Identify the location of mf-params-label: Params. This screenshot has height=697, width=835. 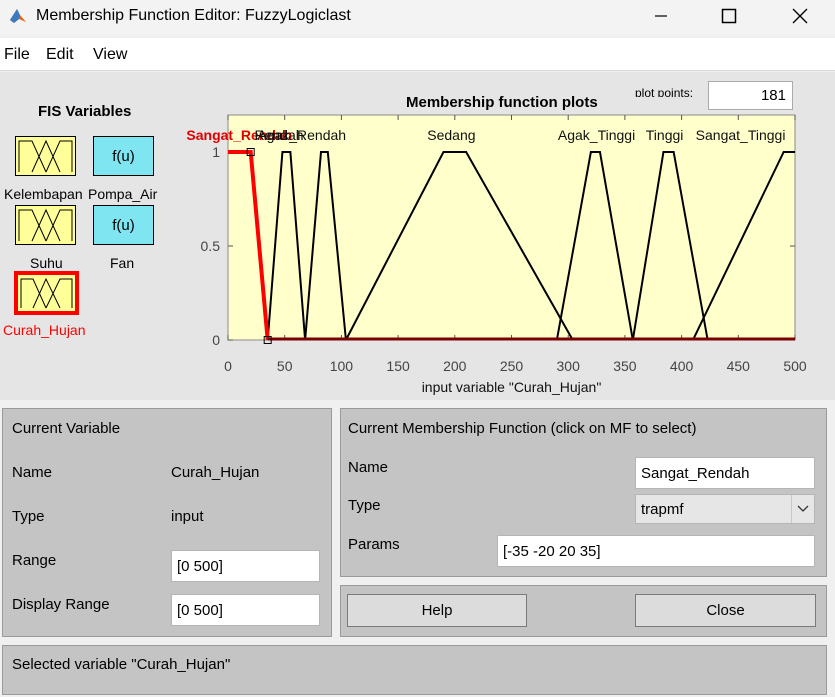
(374, 544).